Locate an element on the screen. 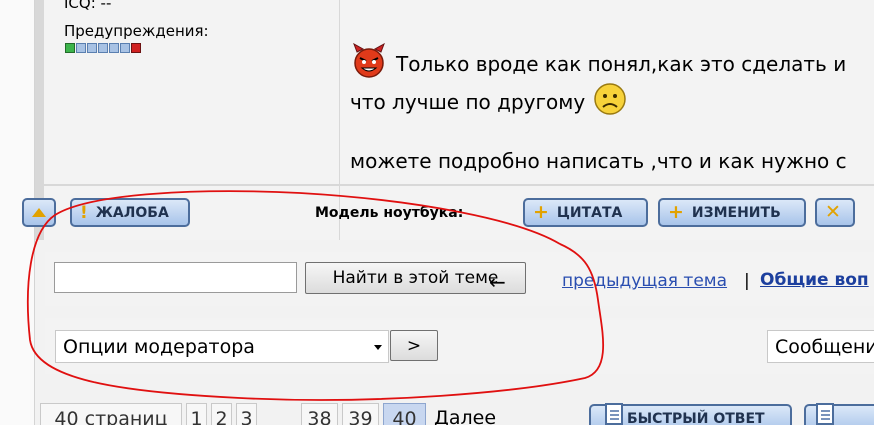 This screenshot has height=425, width=874. post-line-1: Только вроде как понял,как это сделать и is located at coordinates (598, 63).